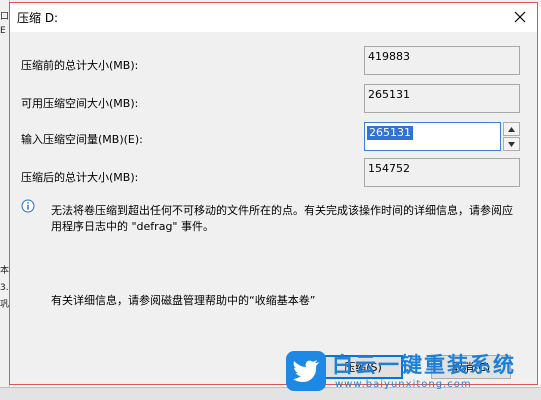  I want to click on dialog-title: 压缩 D:, so click(38, 18).